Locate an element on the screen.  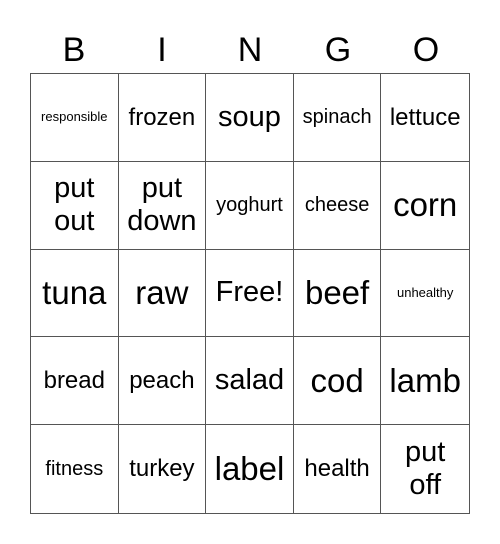
bingo-cell: bread is located at coordinates (75, 381).